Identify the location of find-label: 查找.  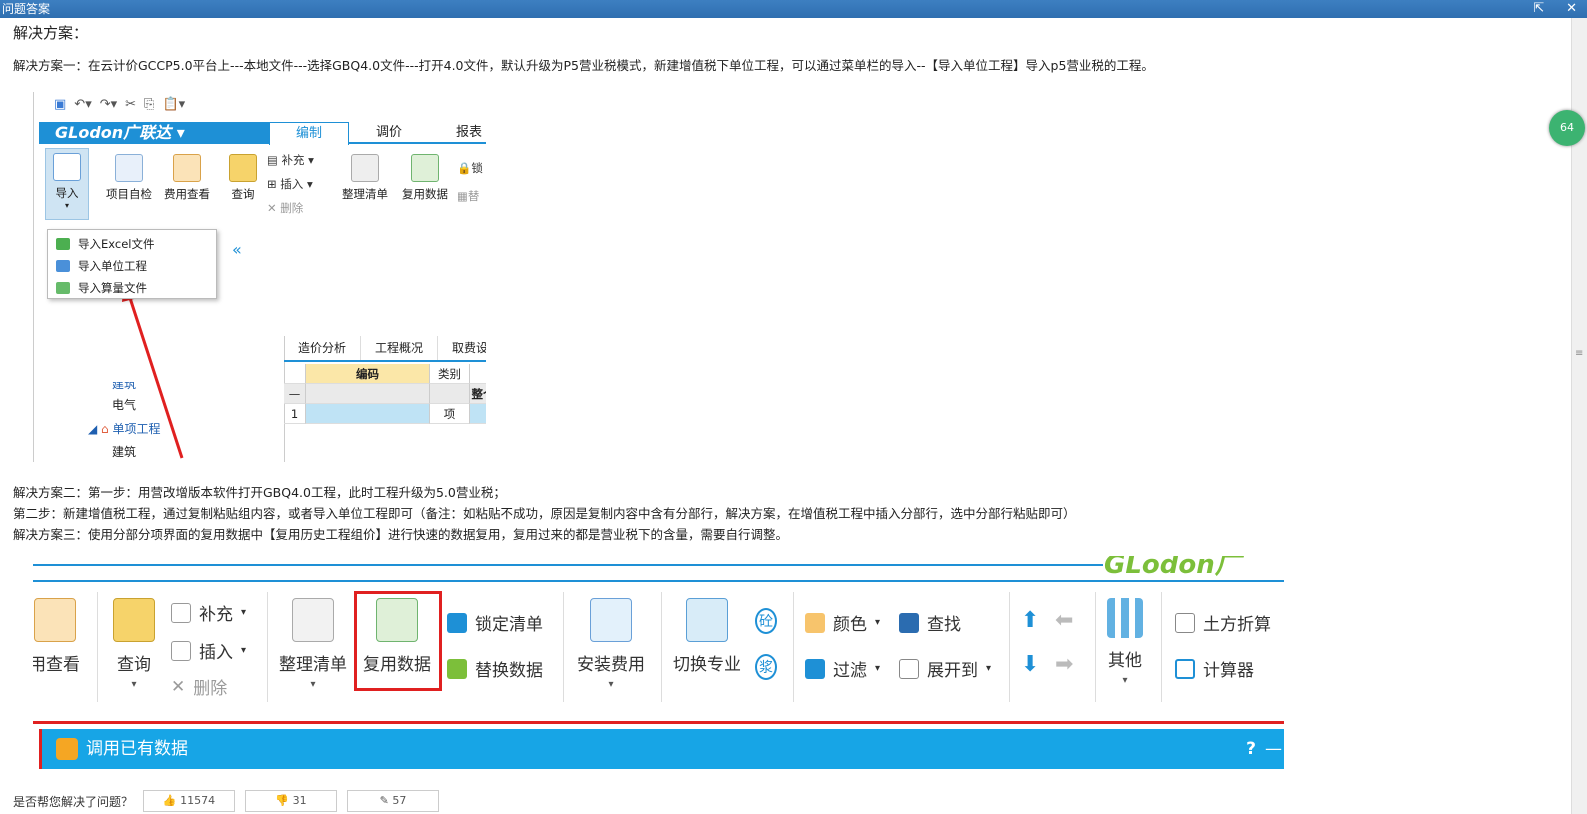
(944, 625).